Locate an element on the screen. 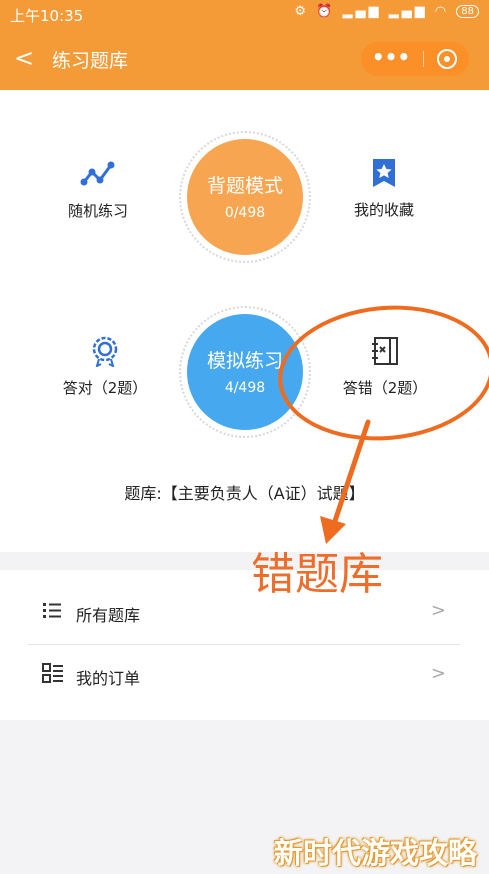  order-list-icon is located at coordinates (52, 673).